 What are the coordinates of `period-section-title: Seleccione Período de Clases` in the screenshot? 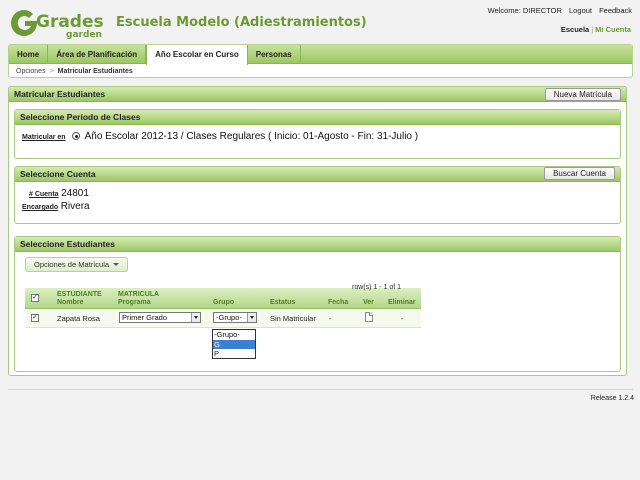 It's located at (80, 117).